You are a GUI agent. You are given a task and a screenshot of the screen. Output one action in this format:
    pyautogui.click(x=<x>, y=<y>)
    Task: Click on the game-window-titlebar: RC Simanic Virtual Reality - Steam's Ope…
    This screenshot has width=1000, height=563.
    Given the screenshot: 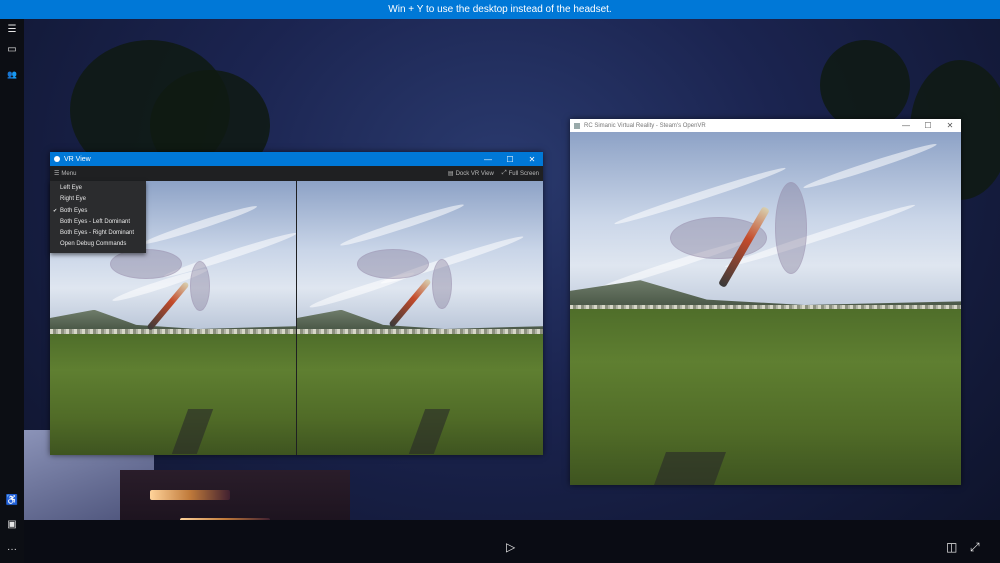 What is the action you would take?
    pyautogui.click(x=765, y=125)
    